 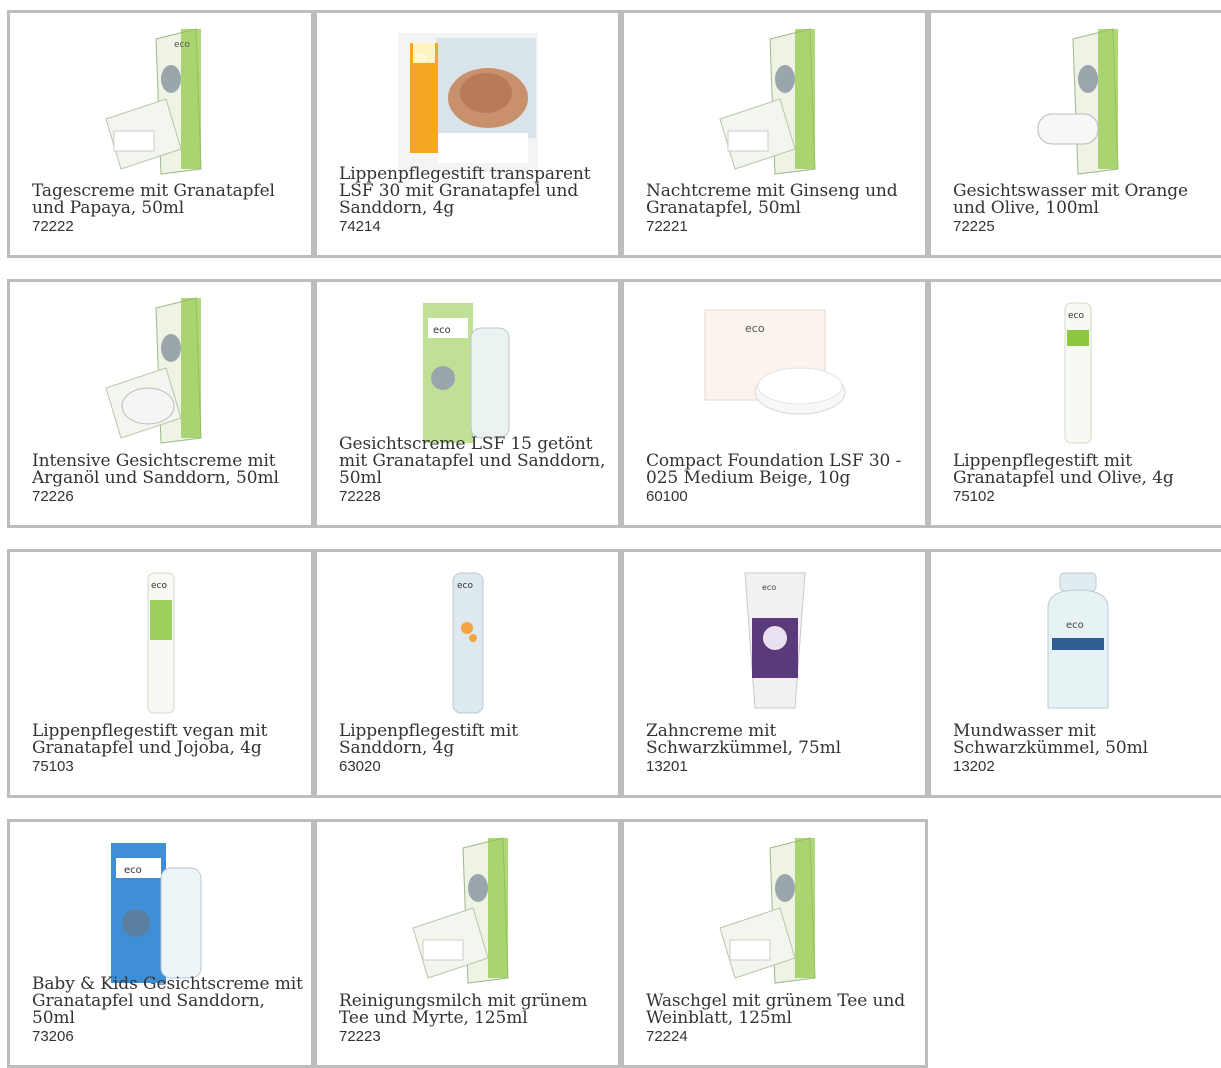 I want to click on product-sku: 72222, so click(x=53, y=226).